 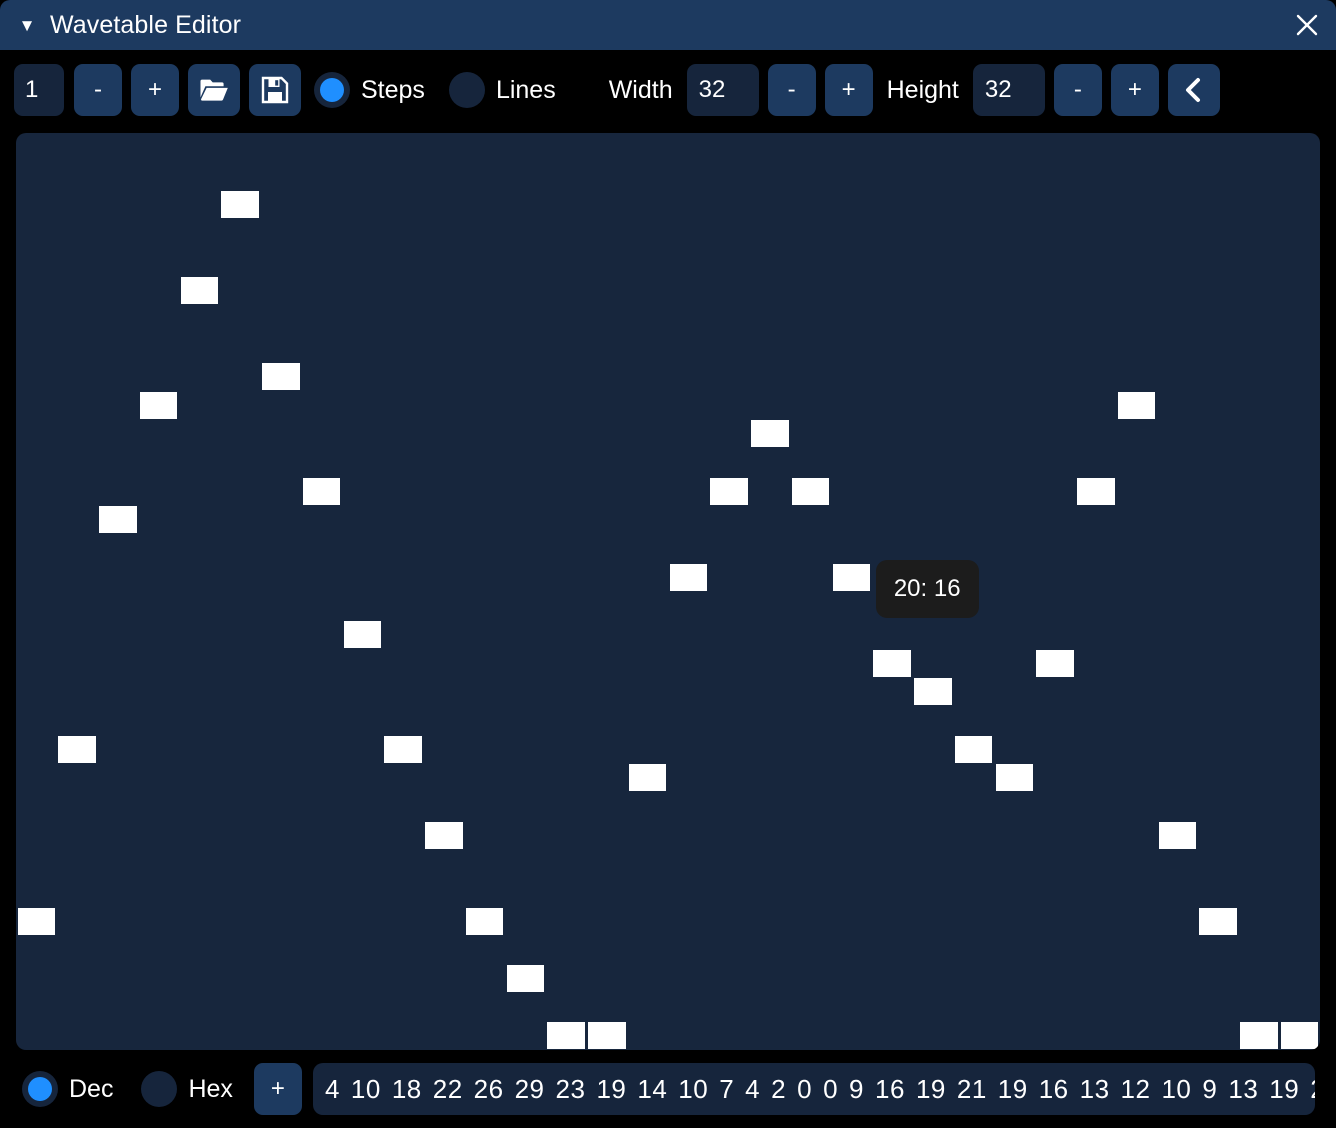 What do you see at coordinates (155, 90) in the screenshot?
I see `frame-increment-button: +` at bounding box center [155, 90].